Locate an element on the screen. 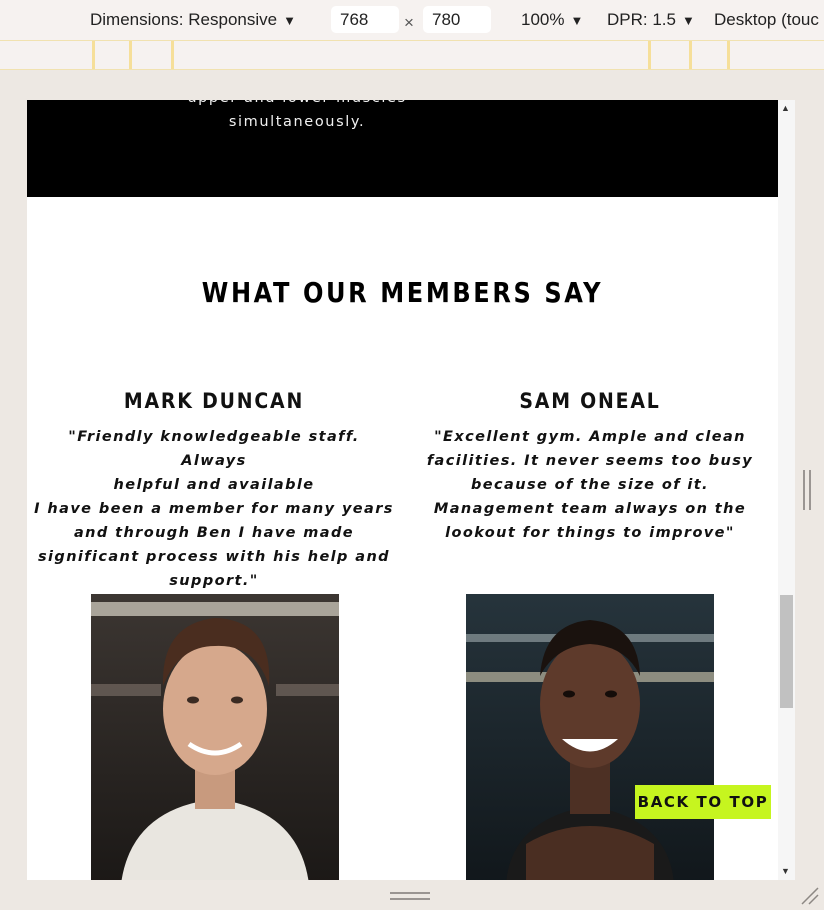  hero-section: upper and lower muscles simultaneously. is located at coordinates (402, 148).